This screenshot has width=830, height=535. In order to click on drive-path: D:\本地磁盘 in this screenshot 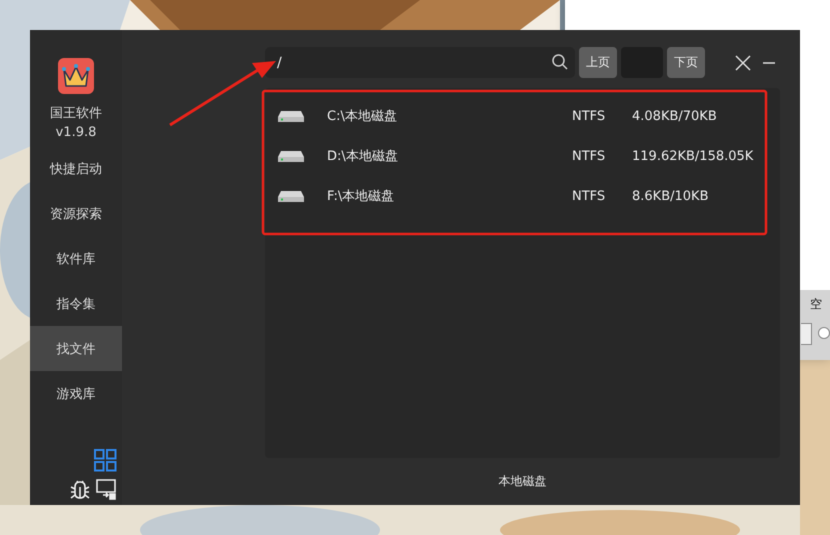, I will do `click(449, 156)`.